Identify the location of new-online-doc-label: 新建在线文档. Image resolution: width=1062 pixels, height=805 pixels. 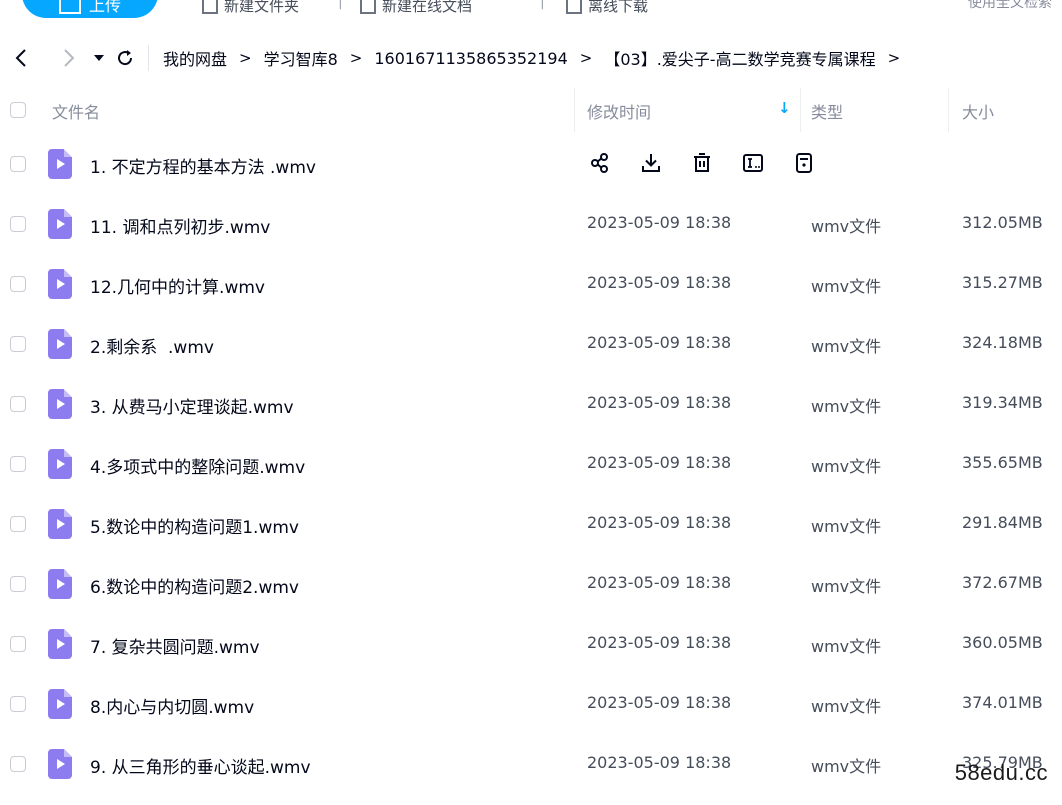
(427, 7).